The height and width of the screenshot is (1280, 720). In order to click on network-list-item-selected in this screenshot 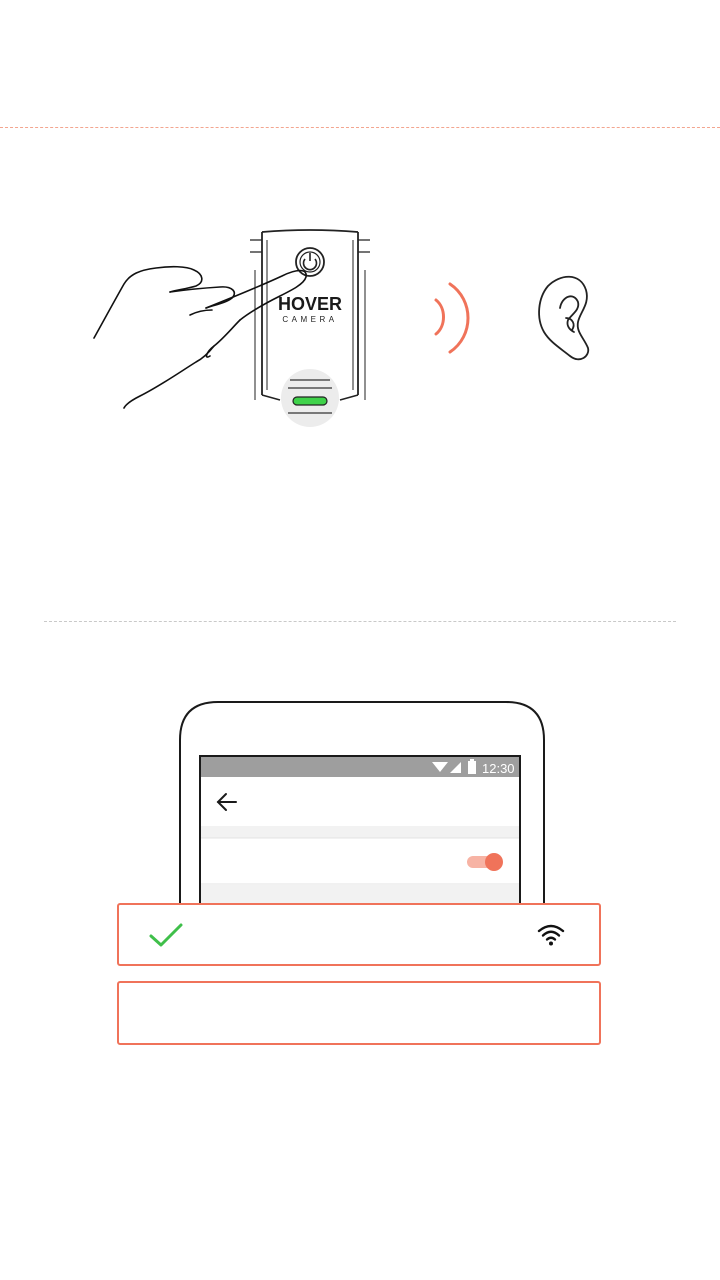, I will do `click(359, 934)`.